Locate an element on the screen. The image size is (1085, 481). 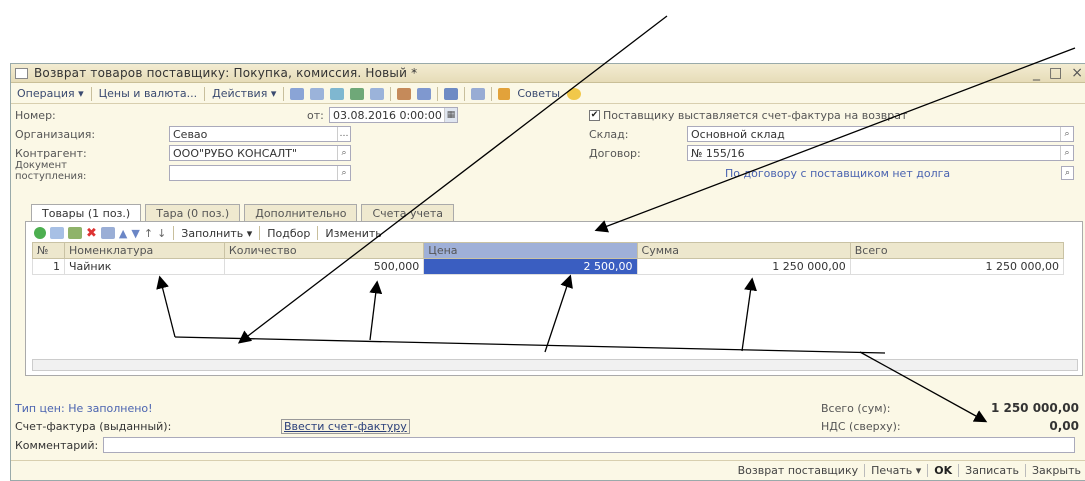
horizontal-scrollbar is located at coordinates (555, 365).